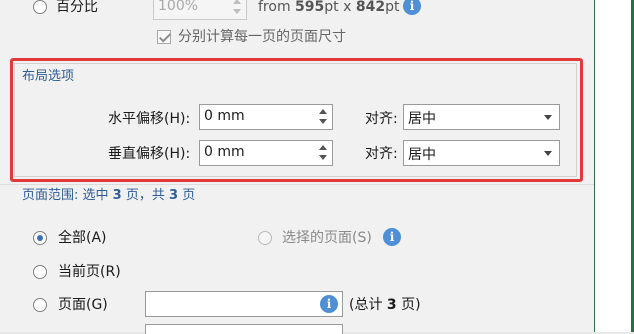 Image resolution: width=634 pixels, height=334 pixels. I want to click on percent-value: 100%, so click(178, 7).